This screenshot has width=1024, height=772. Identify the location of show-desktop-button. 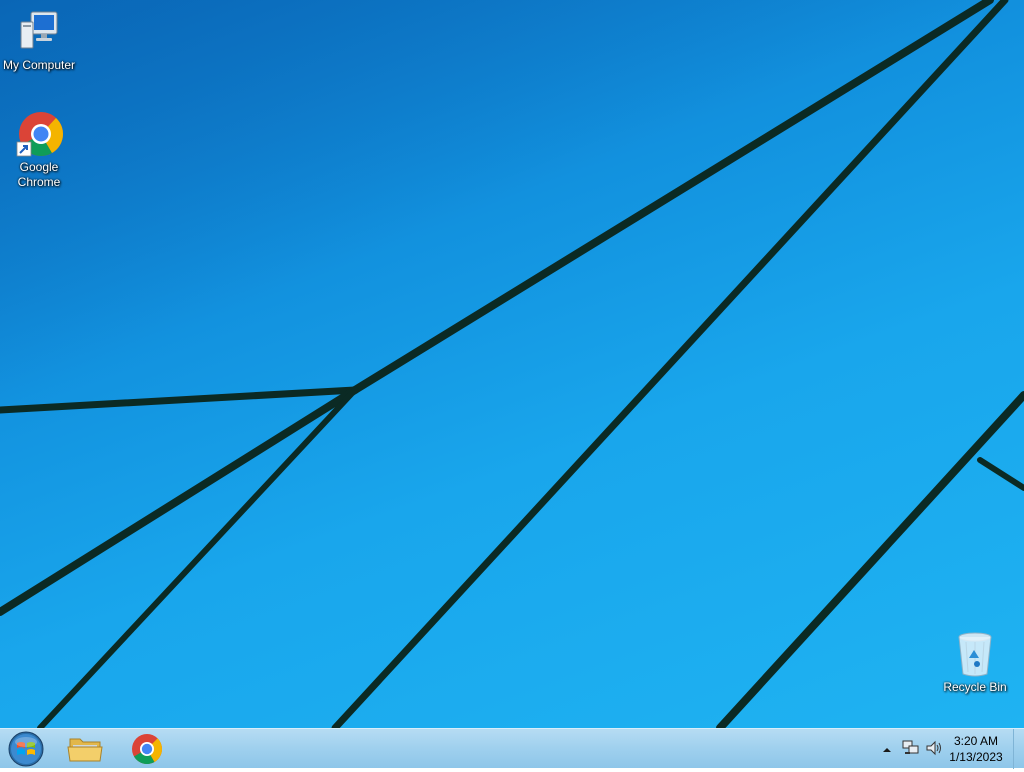
(1018, 749).